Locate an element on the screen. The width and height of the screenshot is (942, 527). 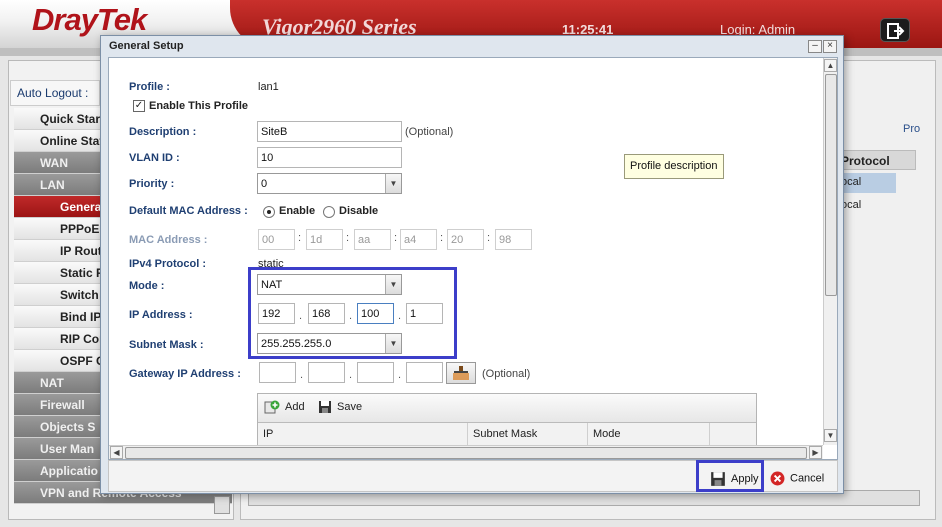
highlight-box is located at coordinates (352, 313).